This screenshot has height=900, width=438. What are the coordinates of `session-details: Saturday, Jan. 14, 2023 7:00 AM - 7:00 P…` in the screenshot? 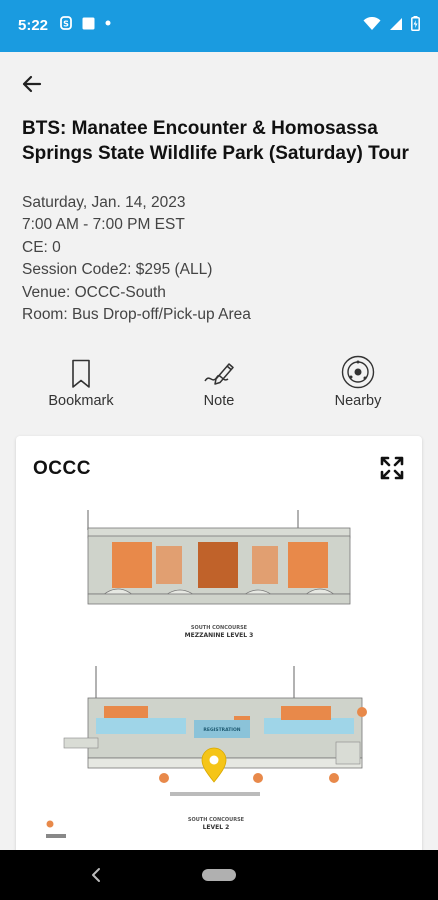 It's located at (222, 259).